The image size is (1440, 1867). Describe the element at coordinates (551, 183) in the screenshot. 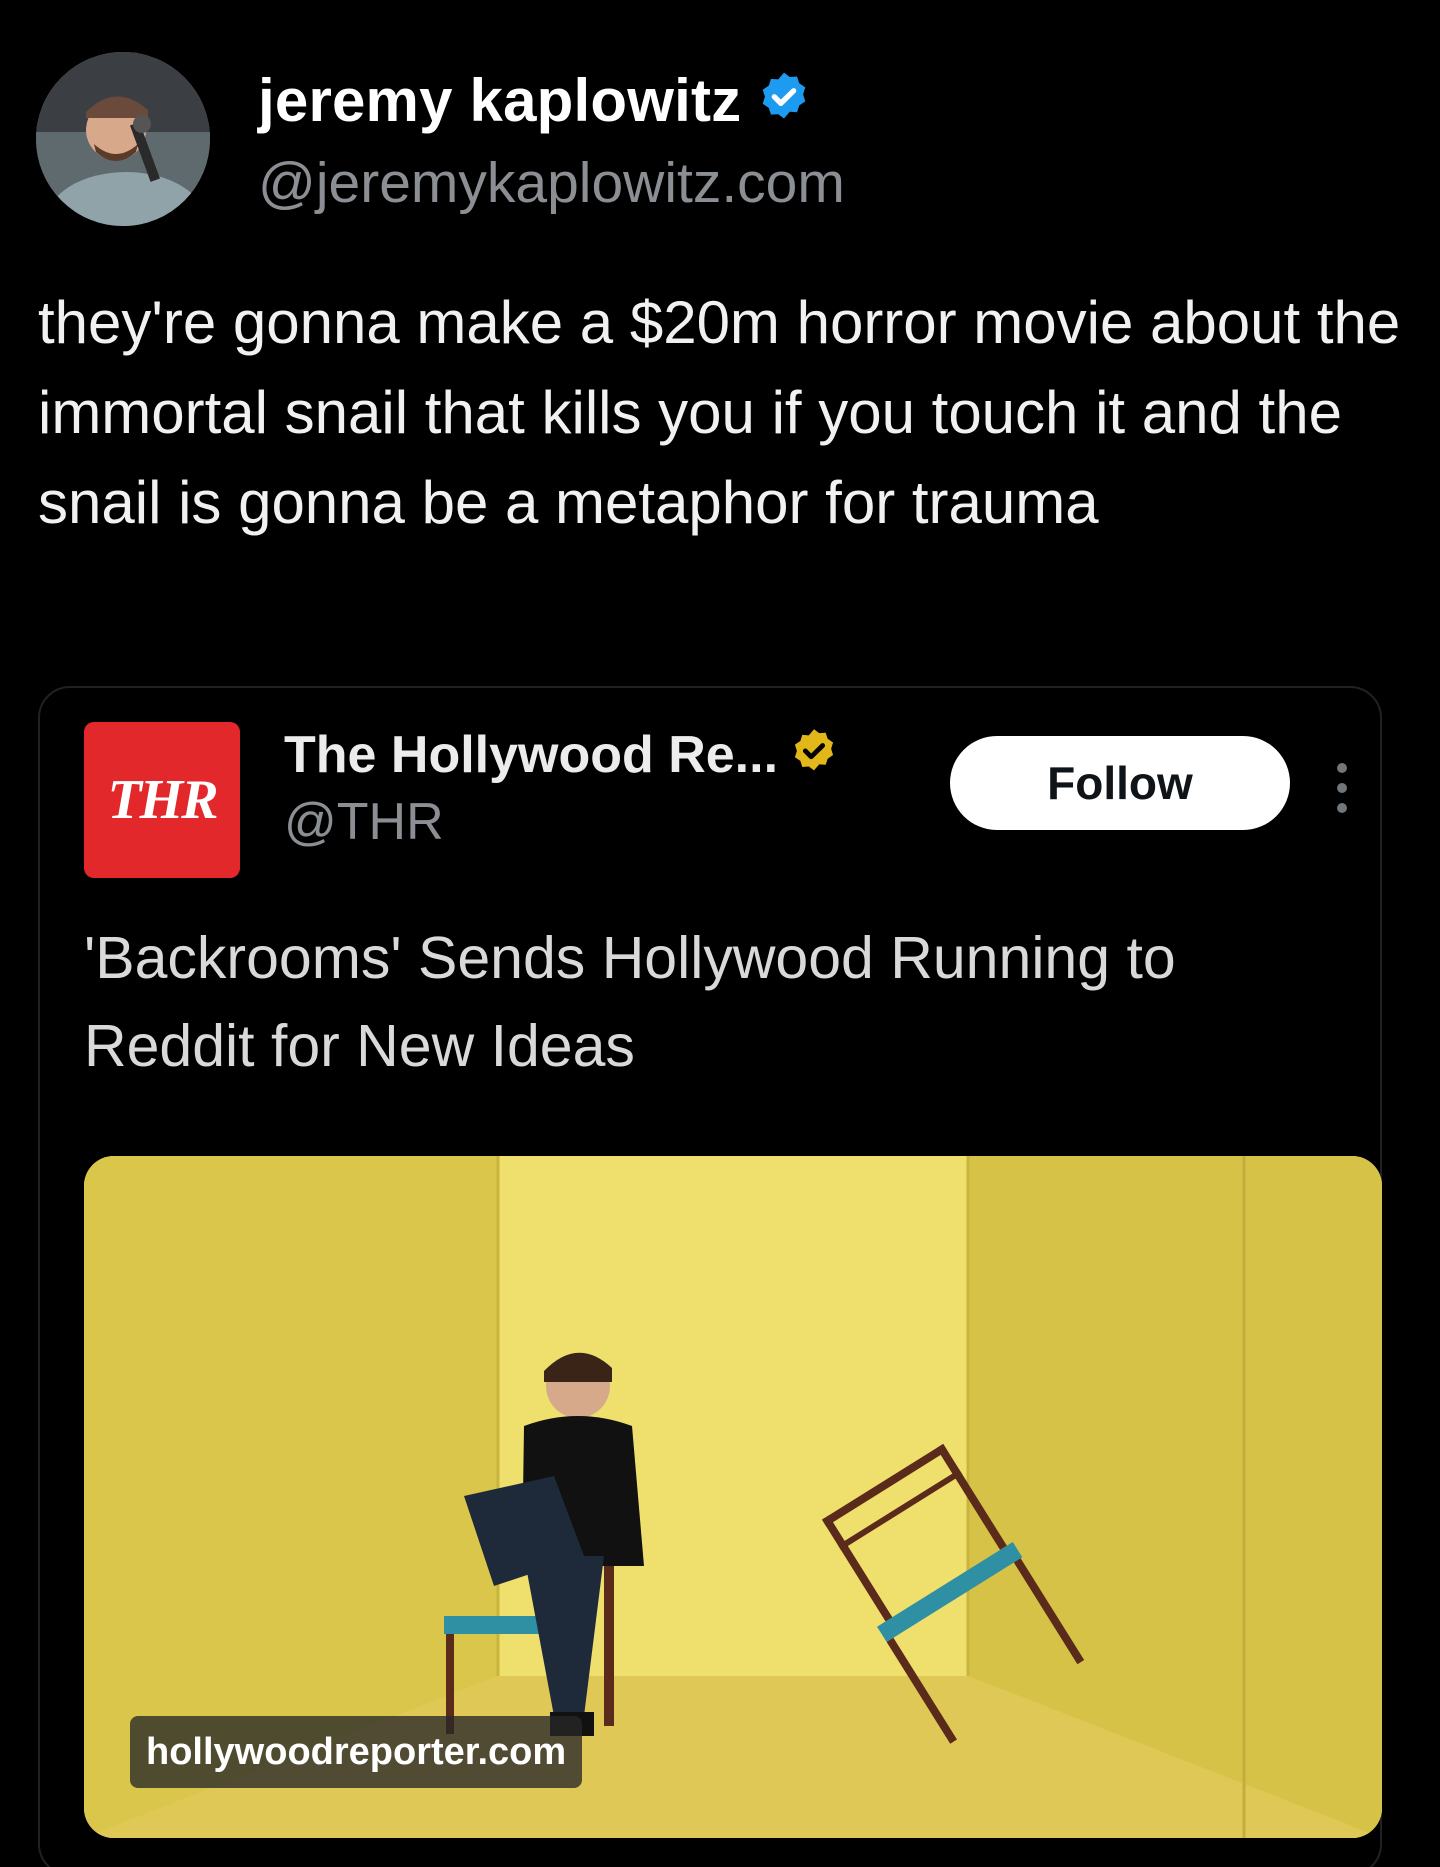

I see `author-handle: @jeremykaplowitz.com` at that location.